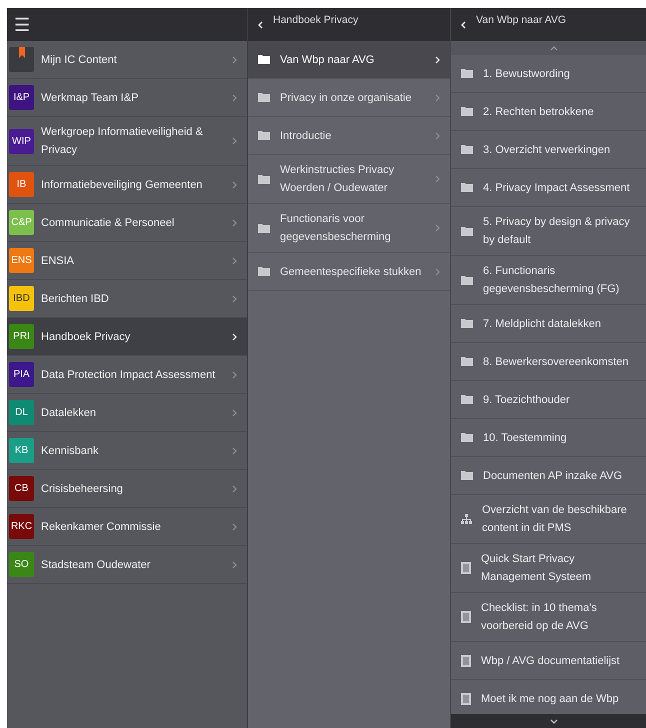 This screenshot has height=728, width=646. I want to click on chevron-up-icon, so click(554, 48).